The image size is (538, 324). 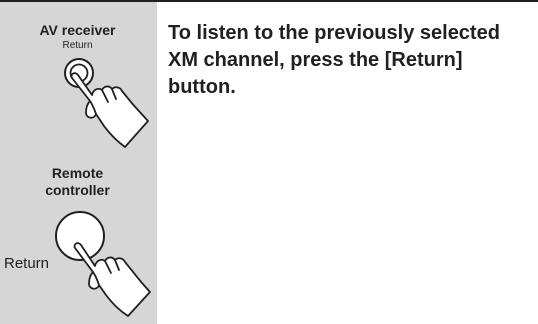 I want to click on hand-press-icon-bottom, so click(x=112, y=279).